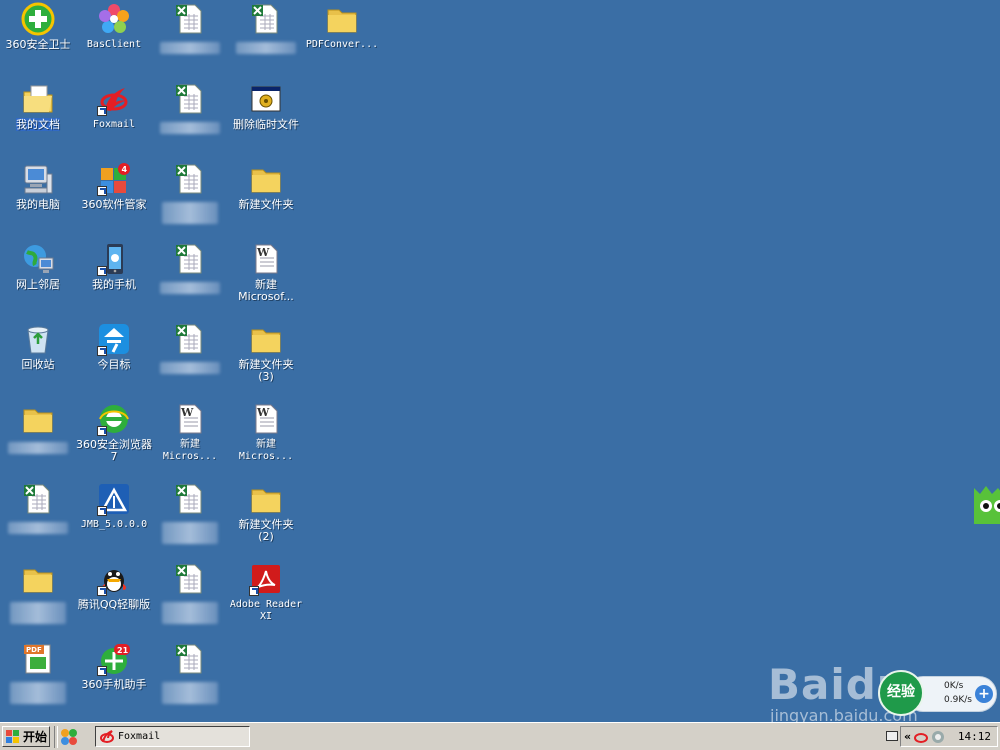  I want to click on desktop-icon-360-phone-assistant: 21 360手机助手, so click(114, 677).